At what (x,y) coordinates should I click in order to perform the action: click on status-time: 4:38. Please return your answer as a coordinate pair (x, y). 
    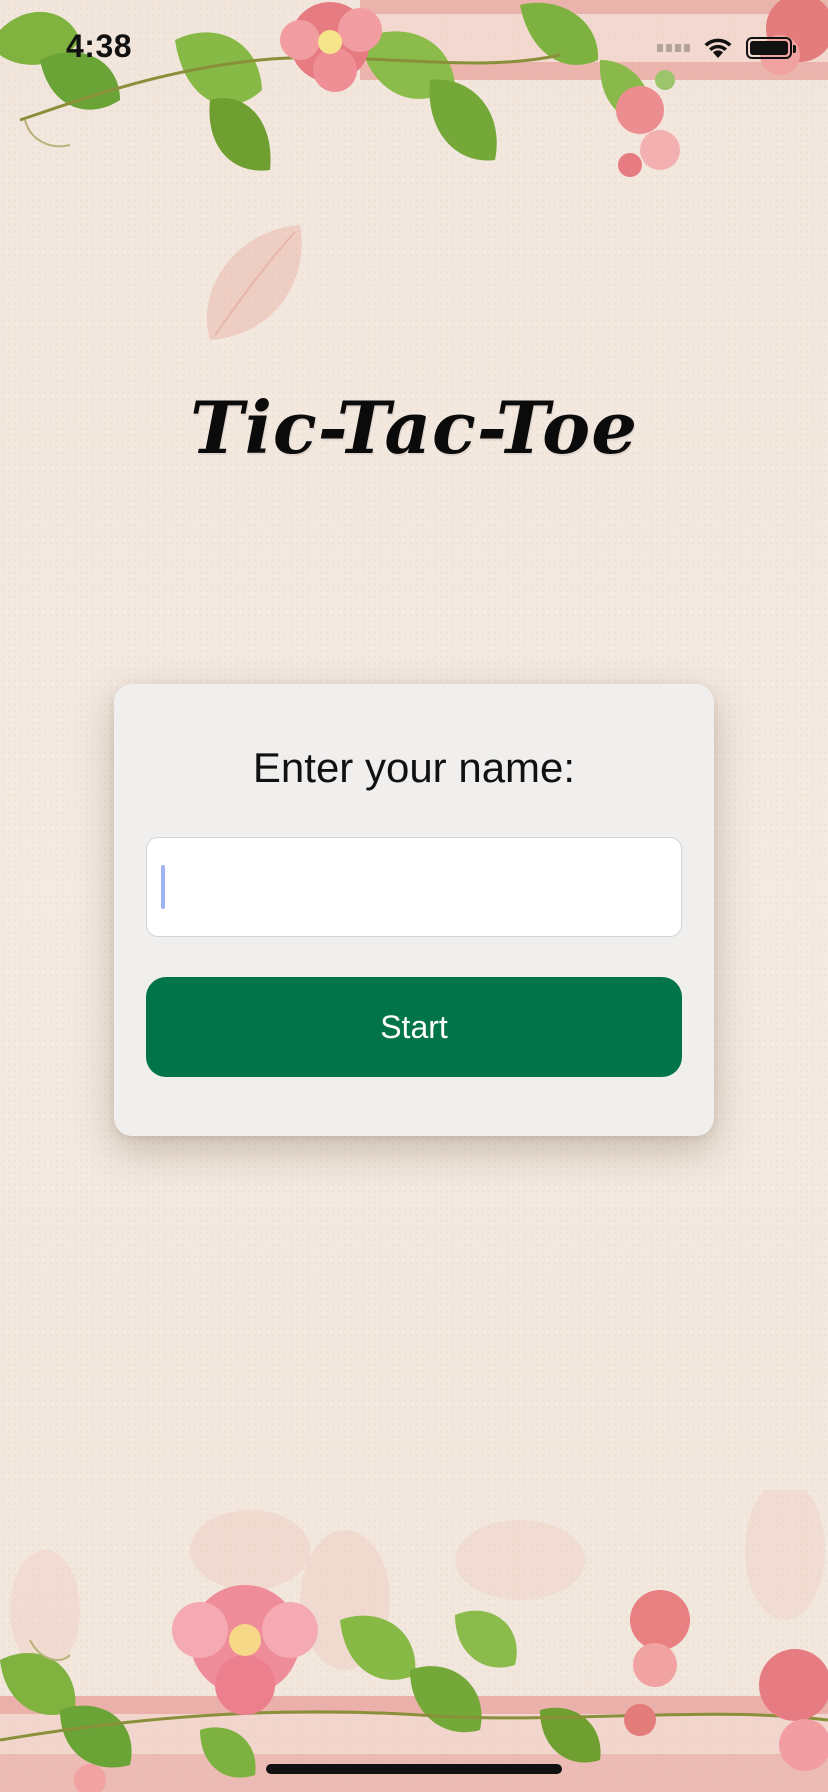
    Looking at the image, I should click on (99, 46).